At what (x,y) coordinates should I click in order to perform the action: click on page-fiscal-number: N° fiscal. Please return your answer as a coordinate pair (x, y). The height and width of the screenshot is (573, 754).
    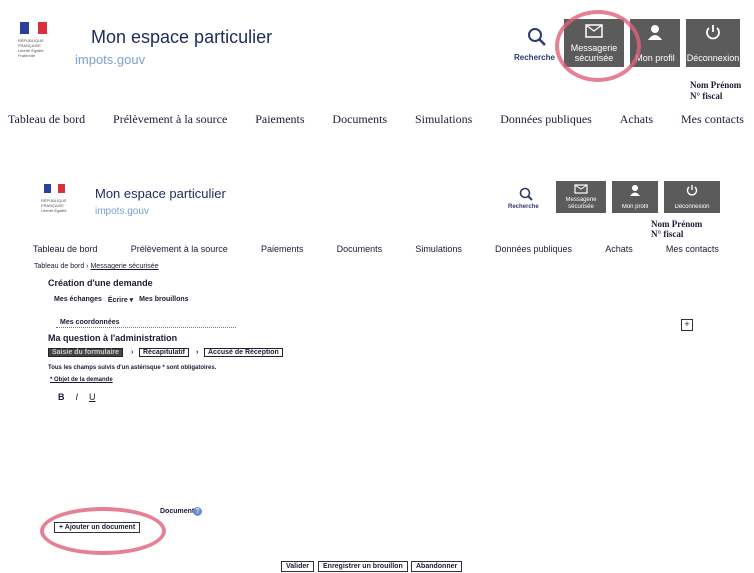
    Looking at the image, I should click on (667, 234).